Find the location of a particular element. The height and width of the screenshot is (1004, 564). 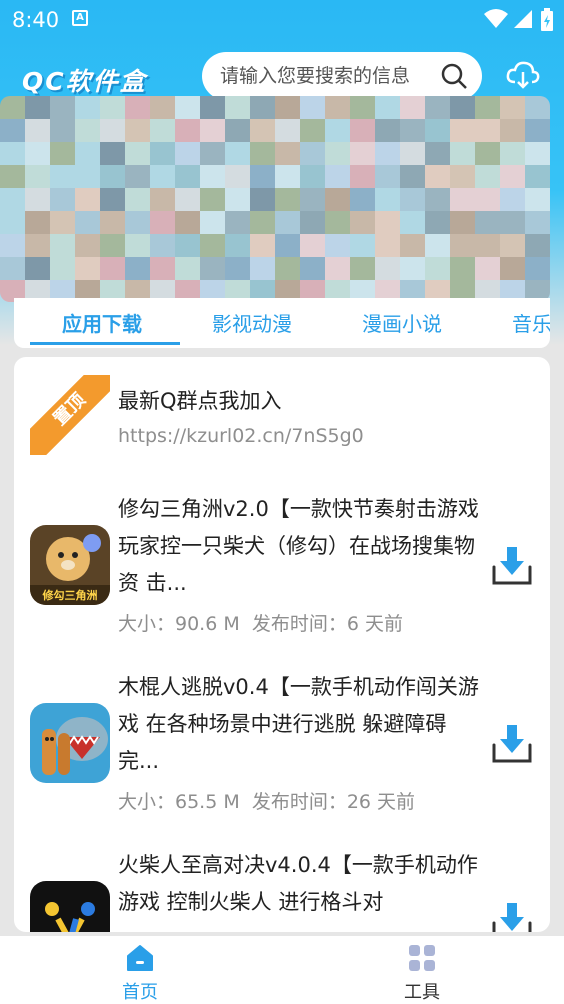

search-input is located at coordinates (330, 76).